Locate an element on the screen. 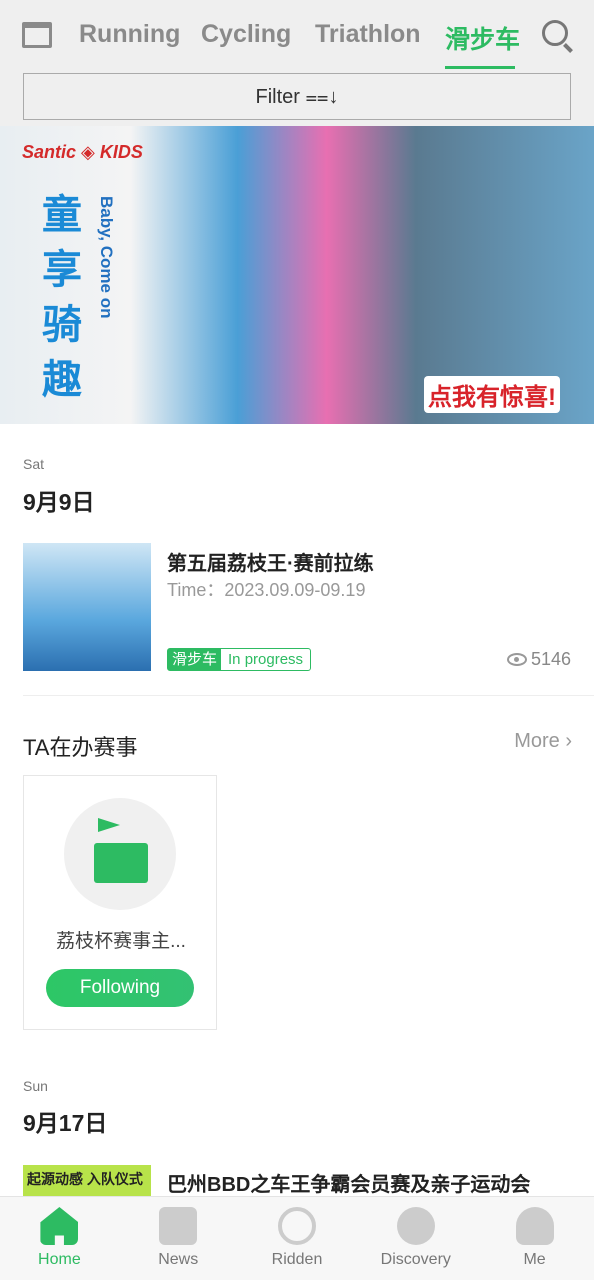 Image resolution: width=594 pixels, height=1280 pixels. banner-logo: Santic ◈ KIDS is located at coordinates (82, 152).